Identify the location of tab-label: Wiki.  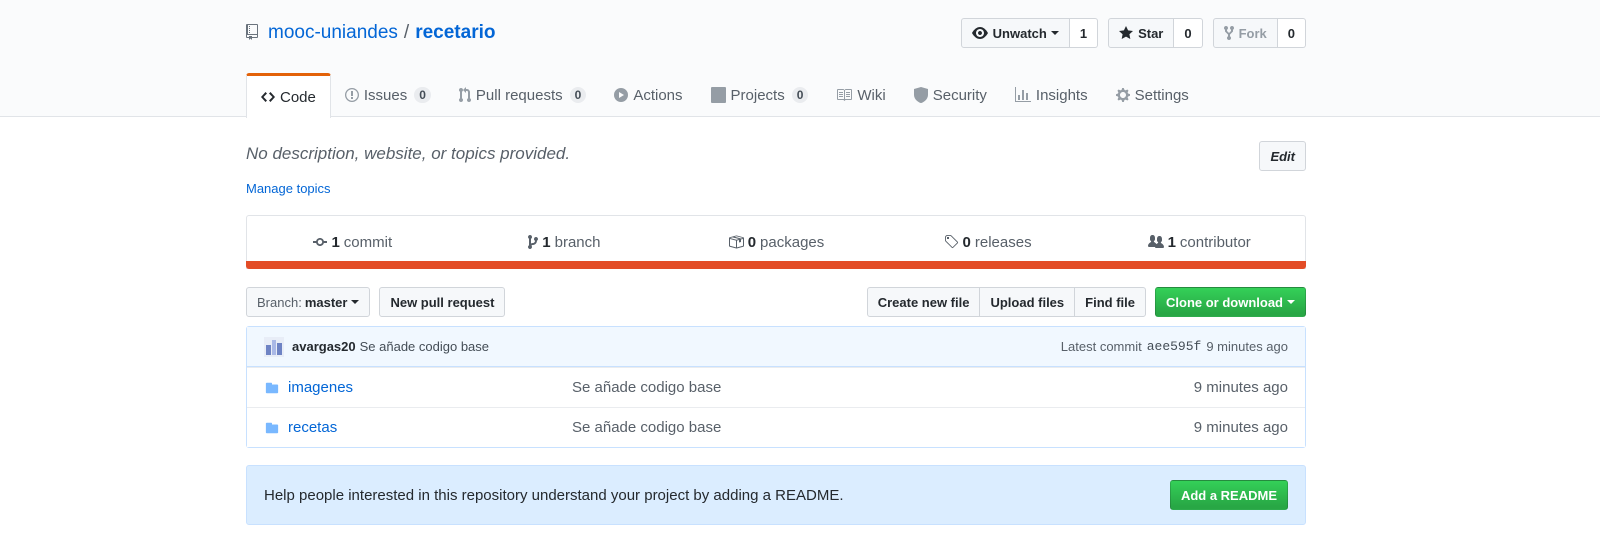
(871, 95).